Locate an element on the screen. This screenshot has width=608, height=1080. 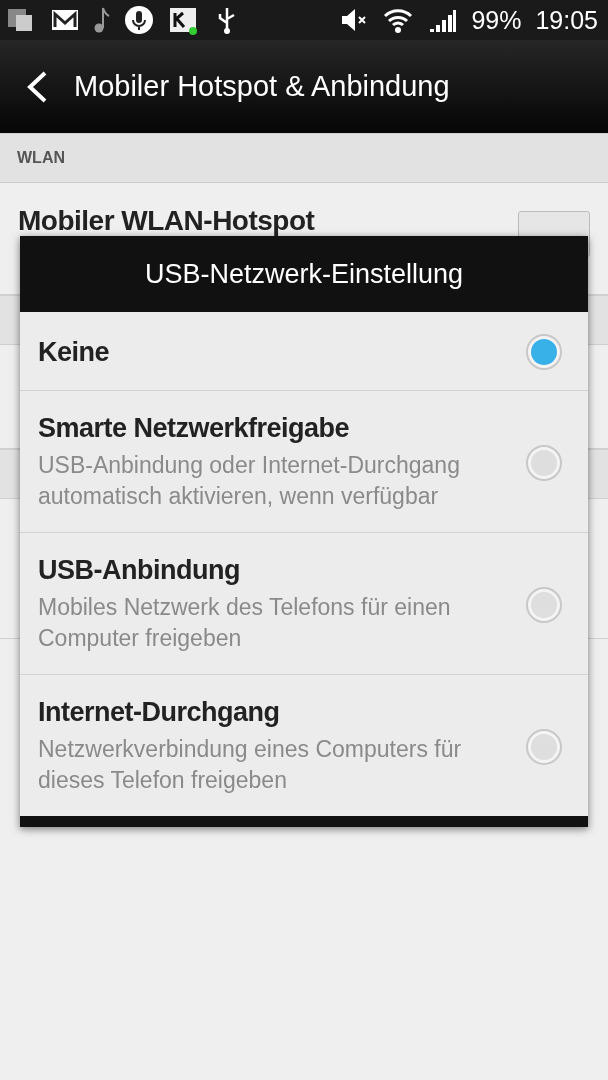
battery-level: 99% is located at coordinates (496, 20).